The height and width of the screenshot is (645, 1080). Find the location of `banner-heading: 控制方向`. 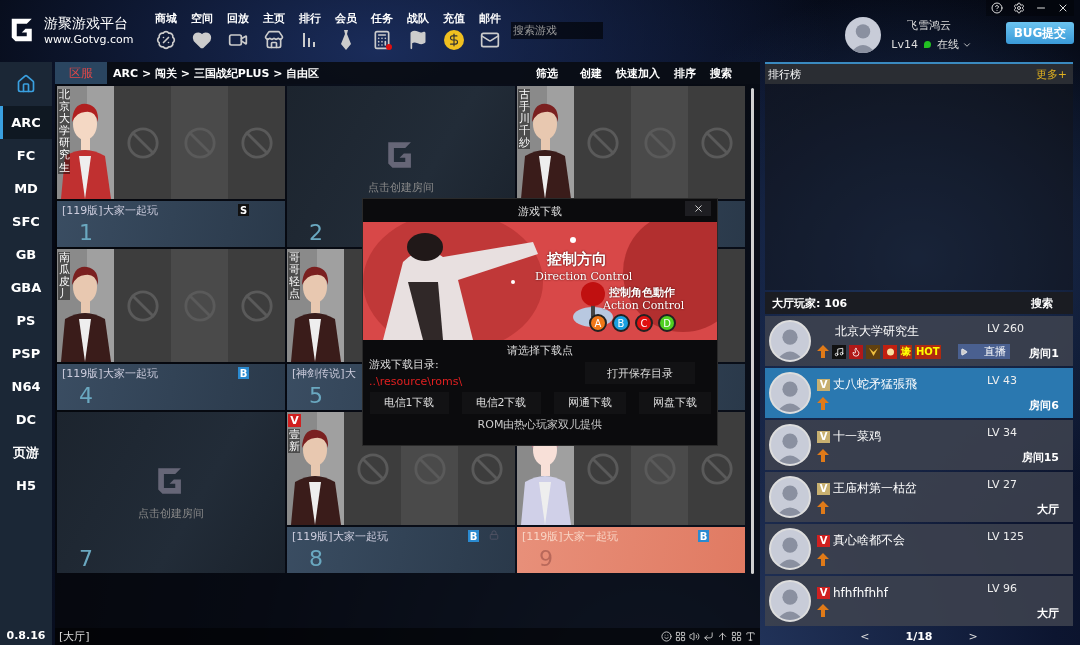

banner-heading: 控制方向 is located at coordinates (577, 260).